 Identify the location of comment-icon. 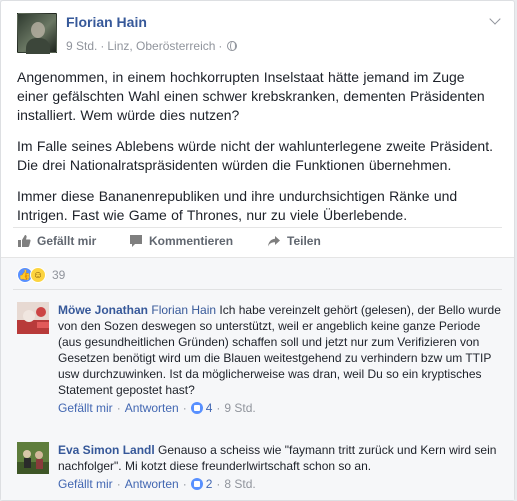
(136, 241).